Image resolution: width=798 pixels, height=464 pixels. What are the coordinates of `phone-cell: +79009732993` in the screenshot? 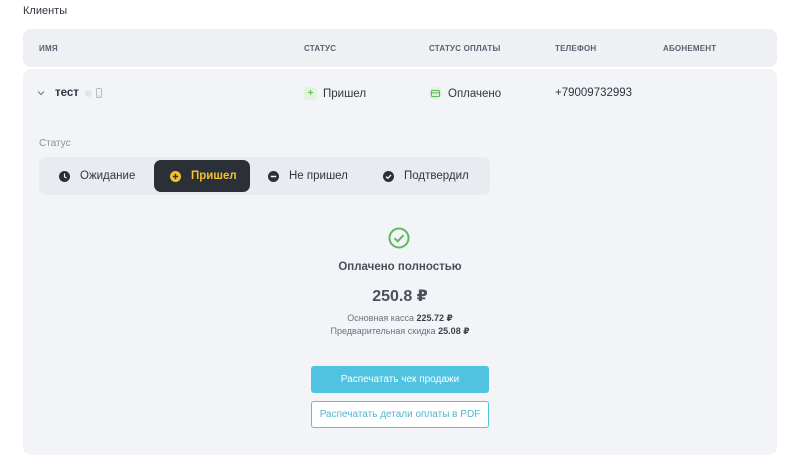 It's located at (593, 93).